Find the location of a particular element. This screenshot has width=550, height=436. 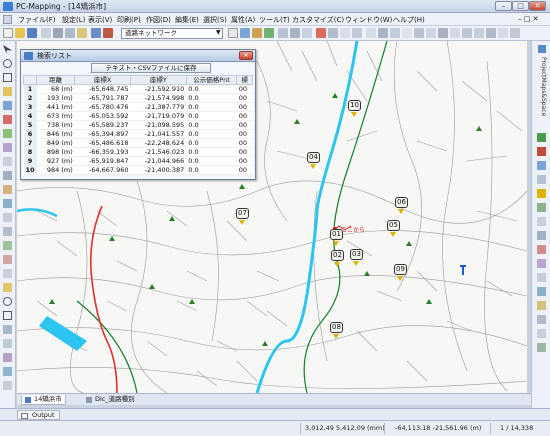

select-arrow-icon is located at coordinates (233, 33).